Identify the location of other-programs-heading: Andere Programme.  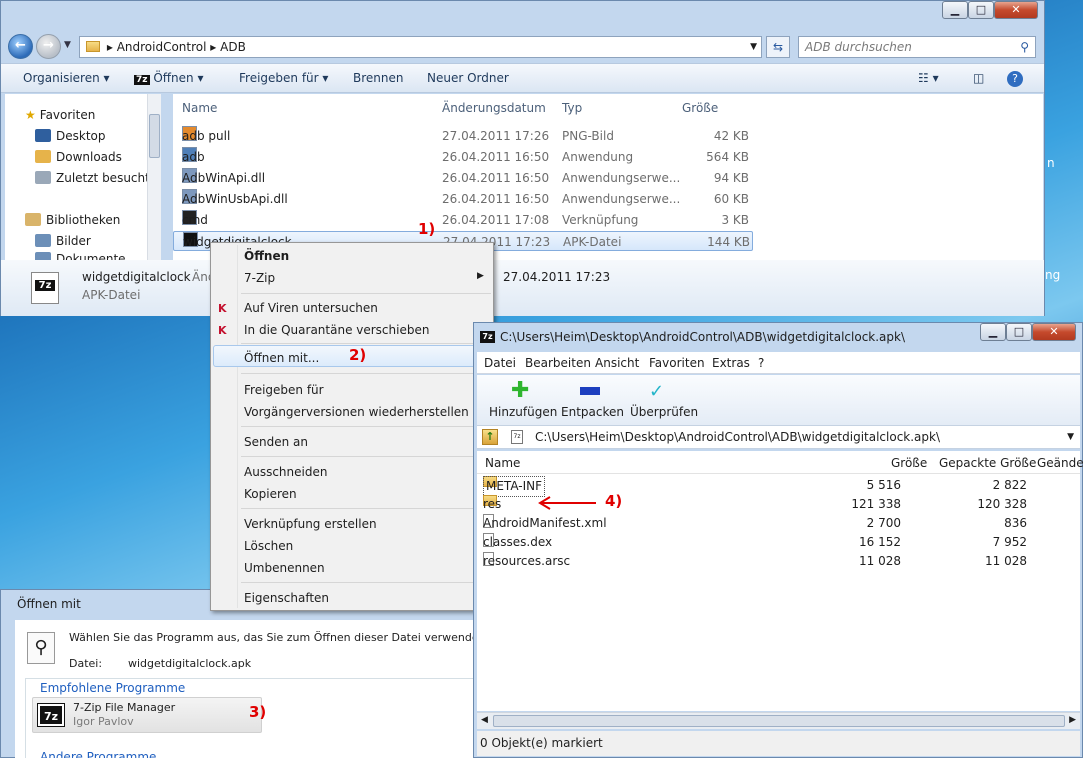
(98, 754).